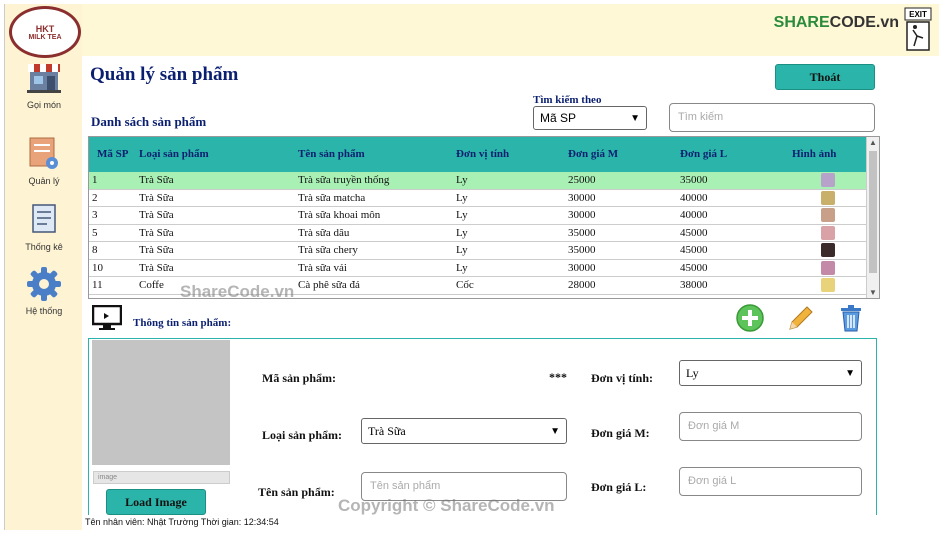  I want to click on sharecode-brand: SHARECODE.vn, so click(836, 23).